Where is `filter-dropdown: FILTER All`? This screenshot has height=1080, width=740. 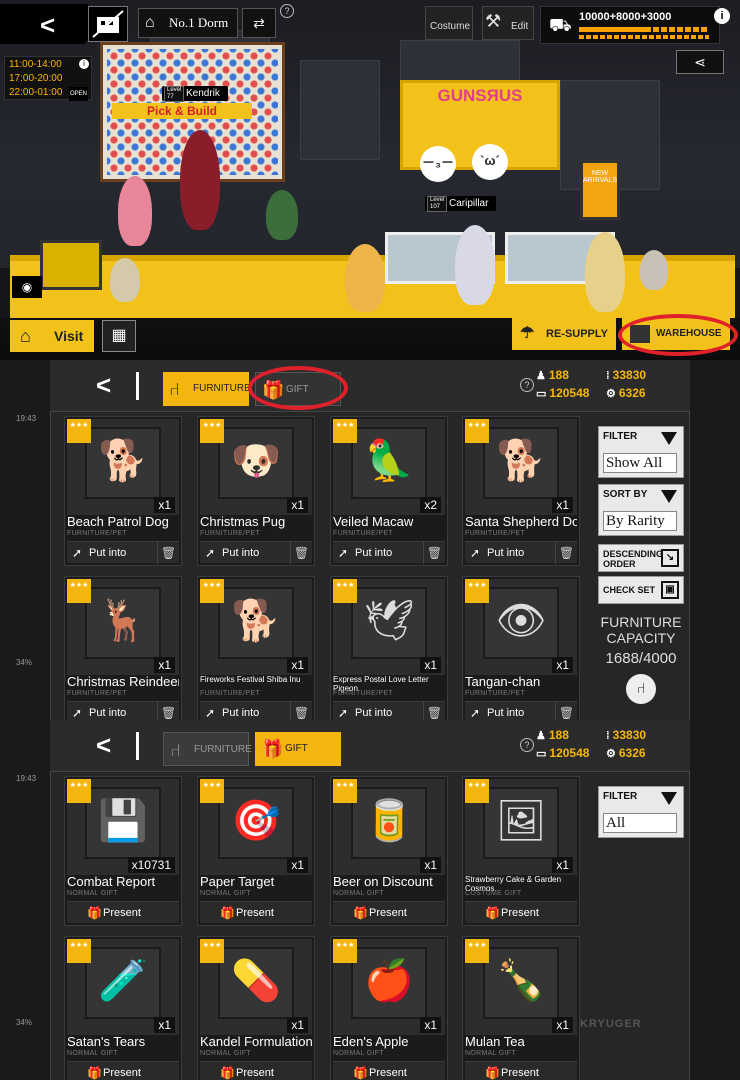
filter-dropdown: FILTER All is located at coordinates (641, 812).